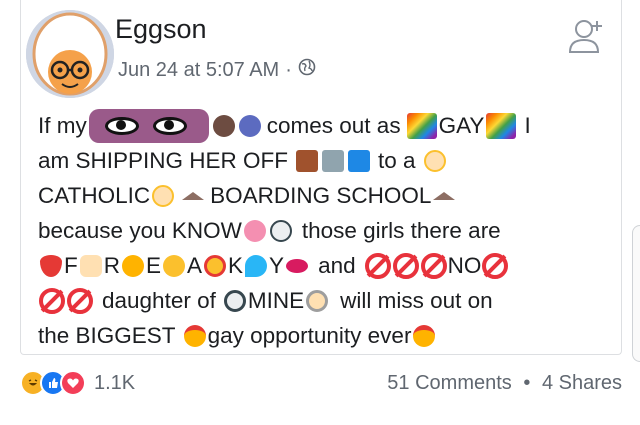 The width and height of the screenshot is (640, 425). Describe the element at coordinates (309, 335) in the screenshot. I see `text-gay-opportunity-ever: gay opportunity ever` at that location.